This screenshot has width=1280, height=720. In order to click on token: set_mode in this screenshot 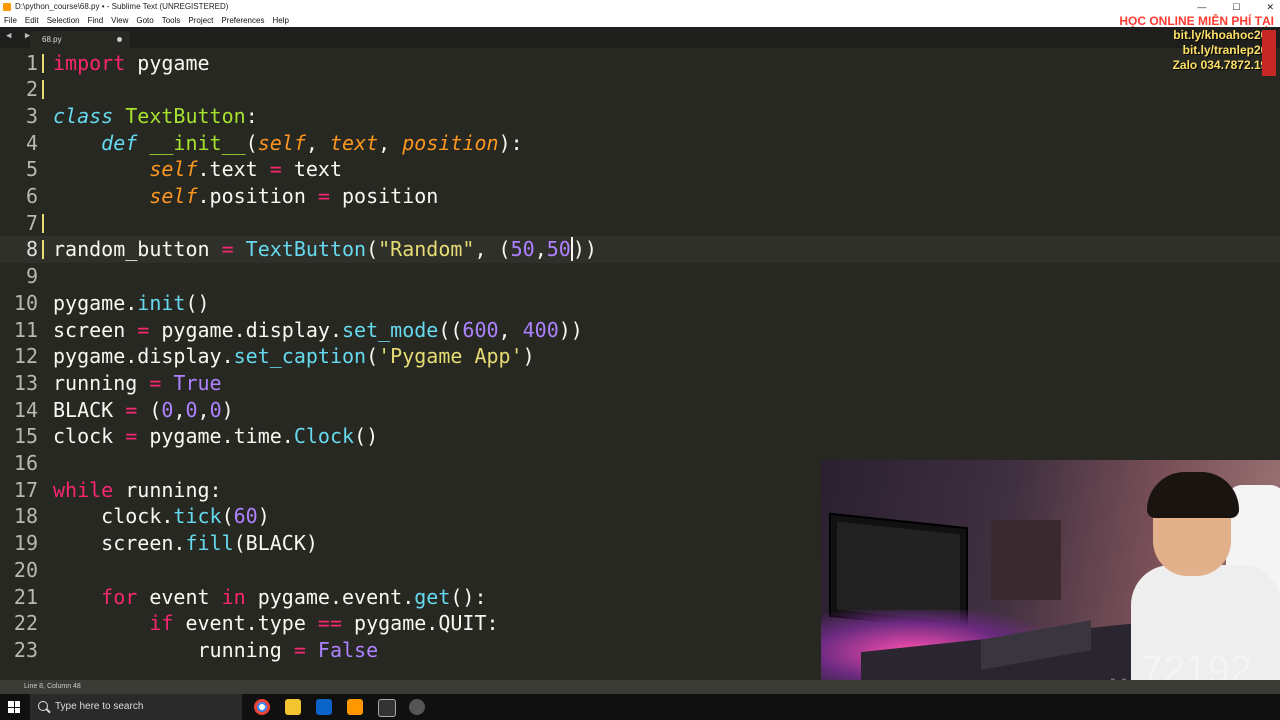, I will do `click(390, 329)`.